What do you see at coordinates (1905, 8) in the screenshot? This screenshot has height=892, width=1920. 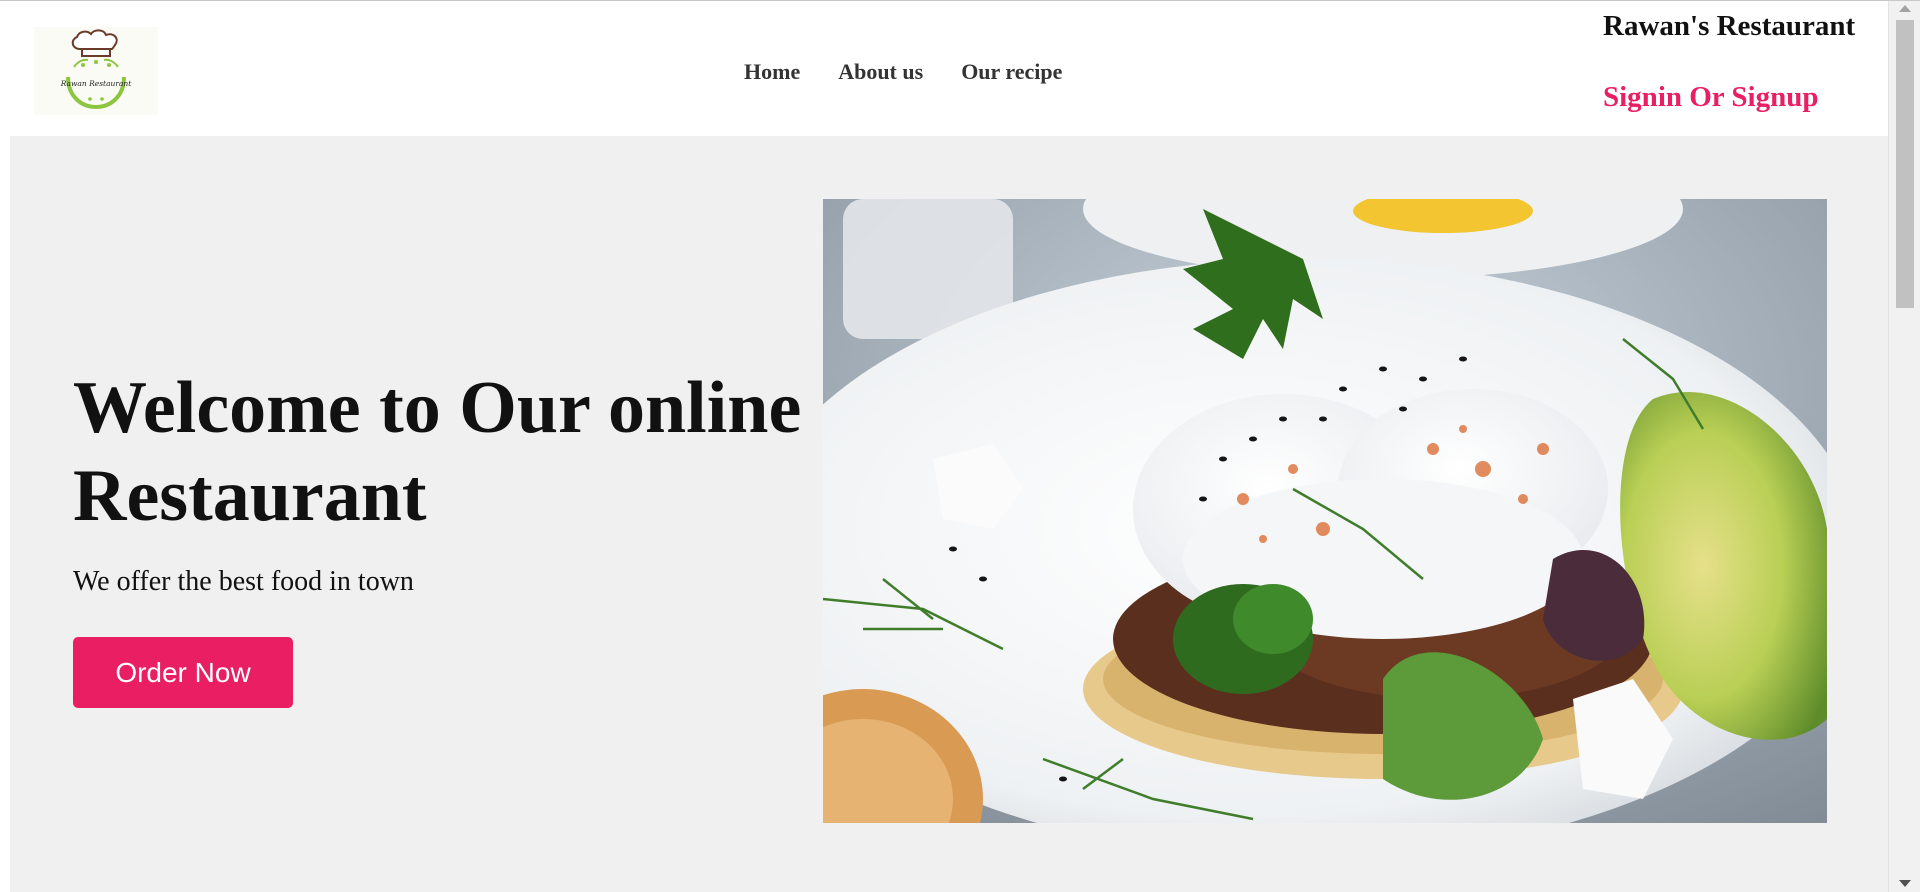 I see `scroll-up-arrow-icon` at bounding box center [1905, 8].